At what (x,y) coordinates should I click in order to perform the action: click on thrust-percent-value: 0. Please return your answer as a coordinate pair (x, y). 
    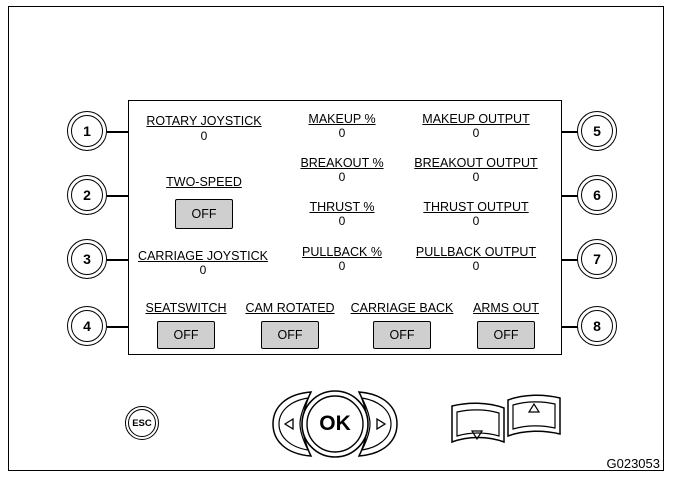
    Looking at the image, I should click on (342, 221).